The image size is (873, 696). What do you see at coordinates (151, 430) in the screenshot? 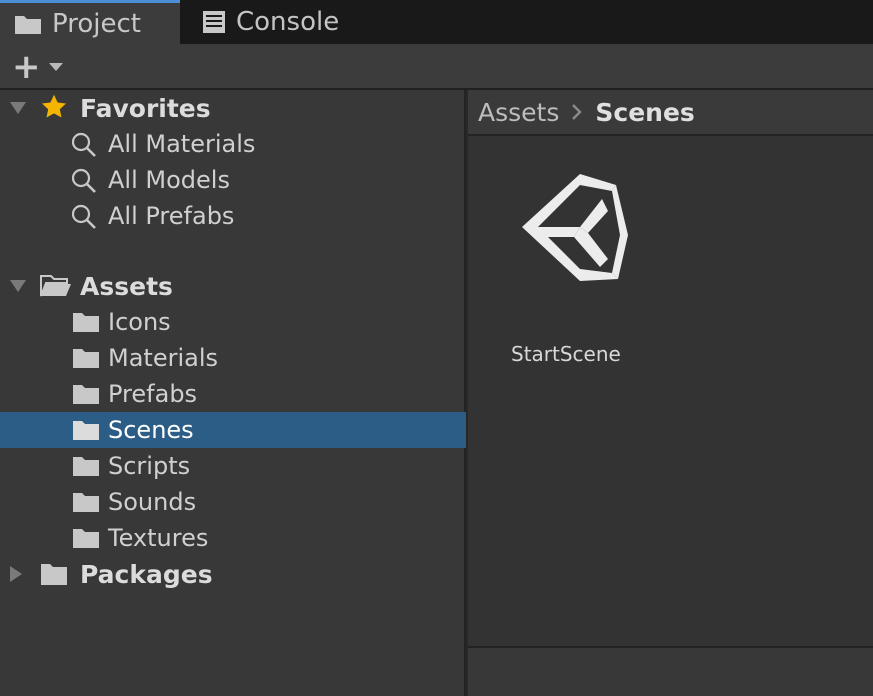
I see `tree-item-label: Scenes` at bounding box center [151, 430].